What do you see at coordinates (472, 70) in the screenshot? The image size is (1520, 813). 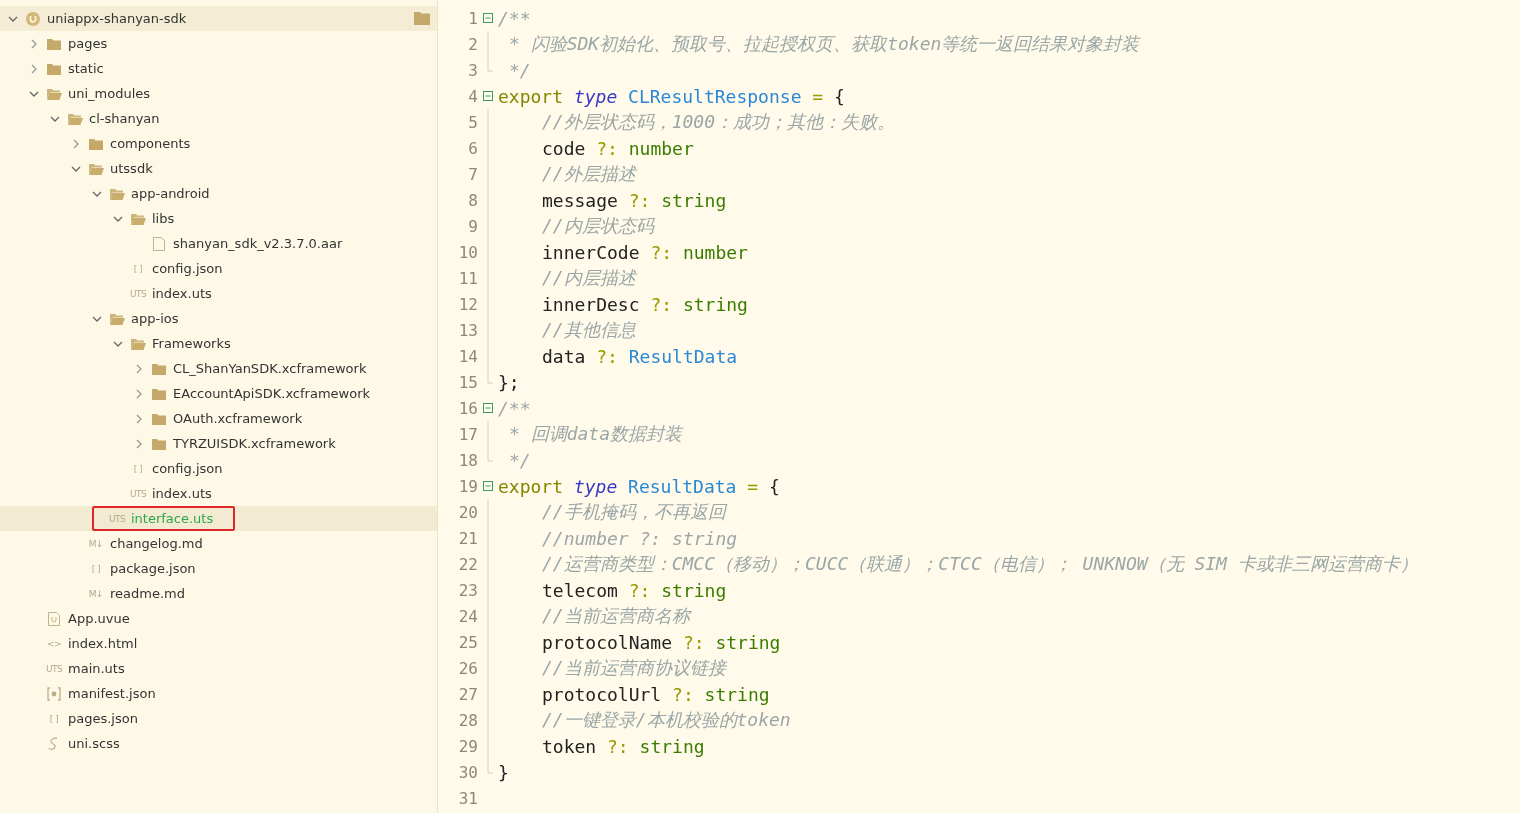 I see `line-number: 3` at bounding box center [472, 70].